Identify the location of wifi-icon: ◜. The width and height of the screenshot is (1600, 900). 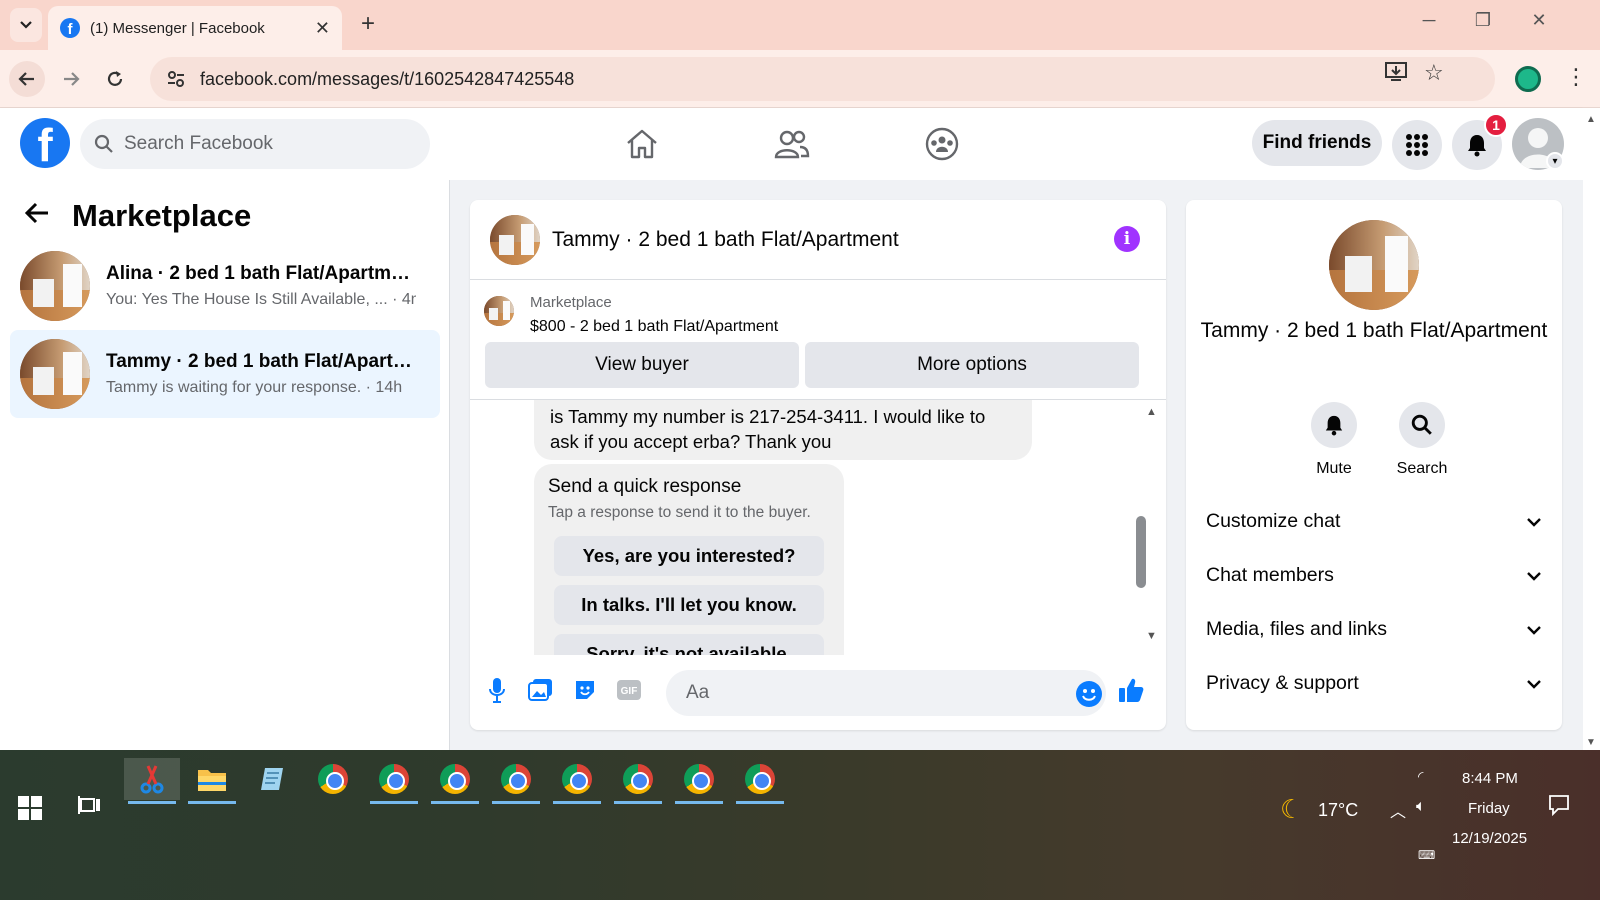
(1420, 776).